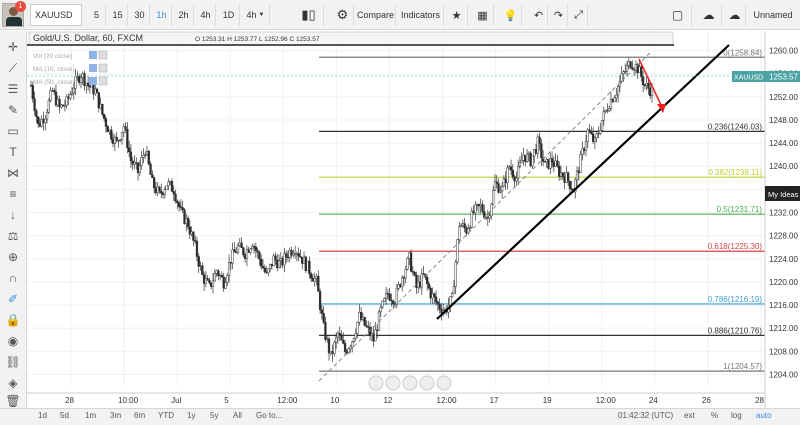 The height and width of the screenshot is (425, 800). Describe the element at coordinates (13, 320) in the screenshot. I see `lock-icon: 🔒` at that location.